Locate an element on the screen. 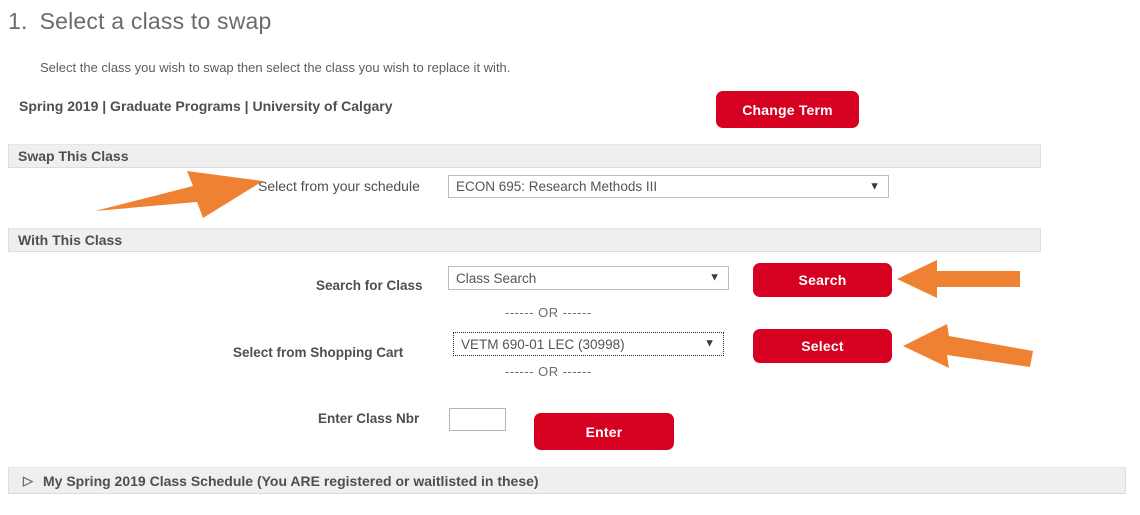 The width and height of the screenshot is (1140, 515). annotation-arrow-to-schedule-icon is located at coordinates (179, 194).